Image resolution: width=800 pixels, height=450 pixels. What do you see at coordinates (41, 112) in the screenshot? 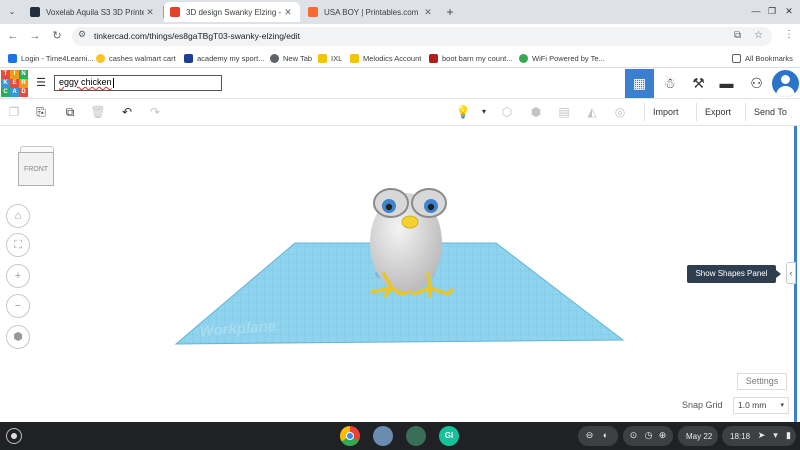
I see `paste-icon: ⎘` at bounding box center [41, 112].